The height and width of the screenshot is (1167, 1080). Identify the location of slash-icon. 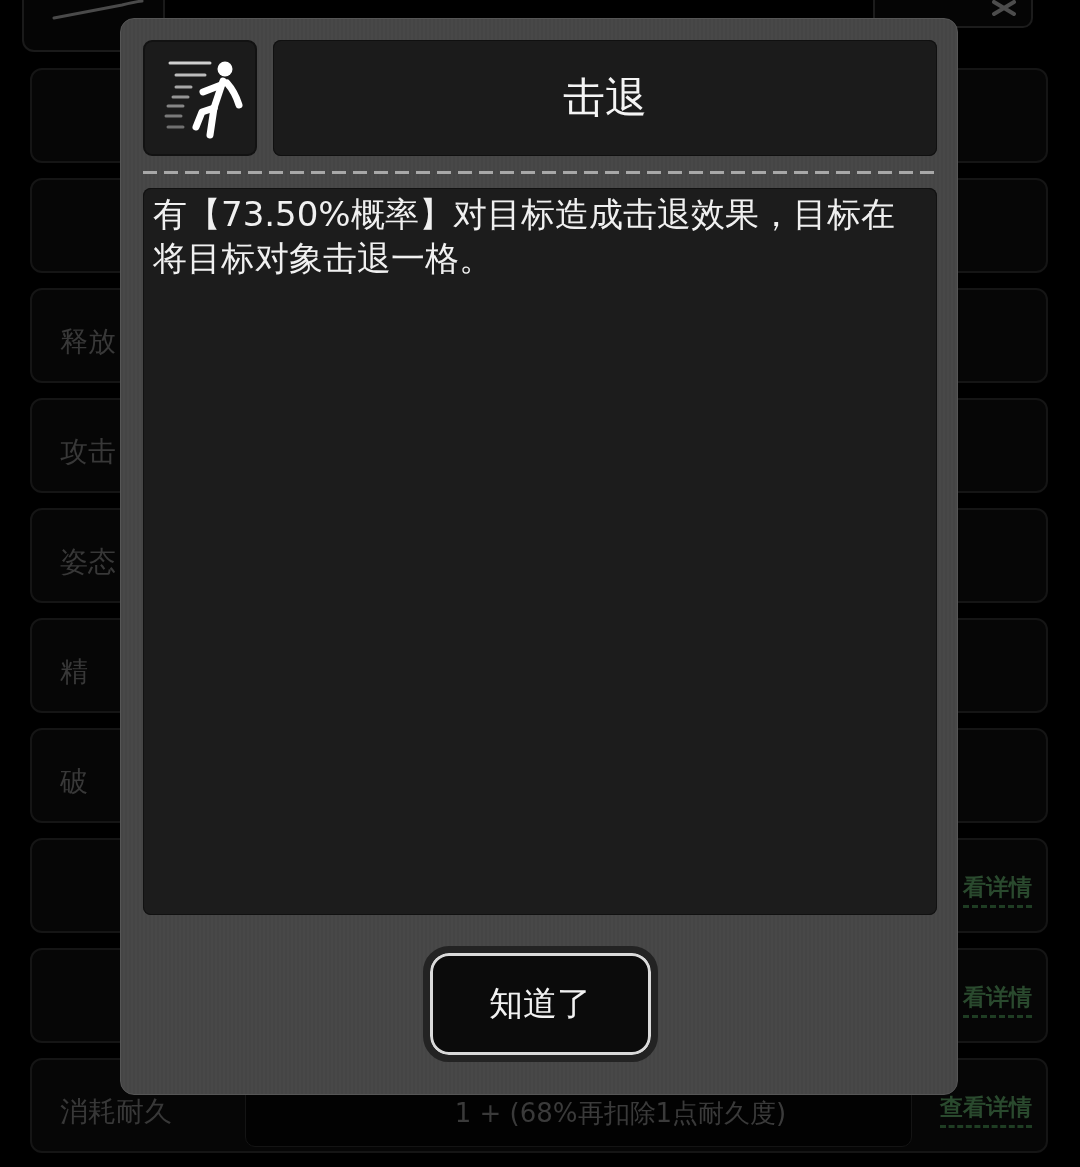
(98, 10).